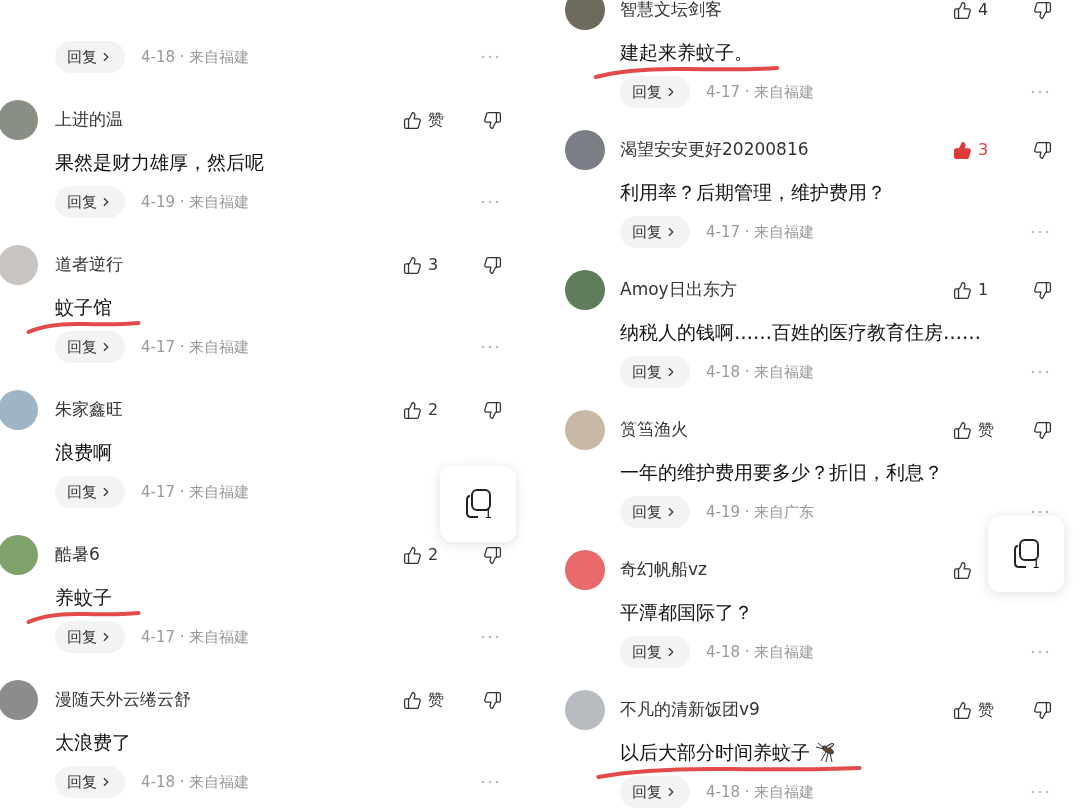  What do you see at coordinates (786, 290) in the screenshot?
I see `username: Amoy日出东方` at bounding box center [786, 290].